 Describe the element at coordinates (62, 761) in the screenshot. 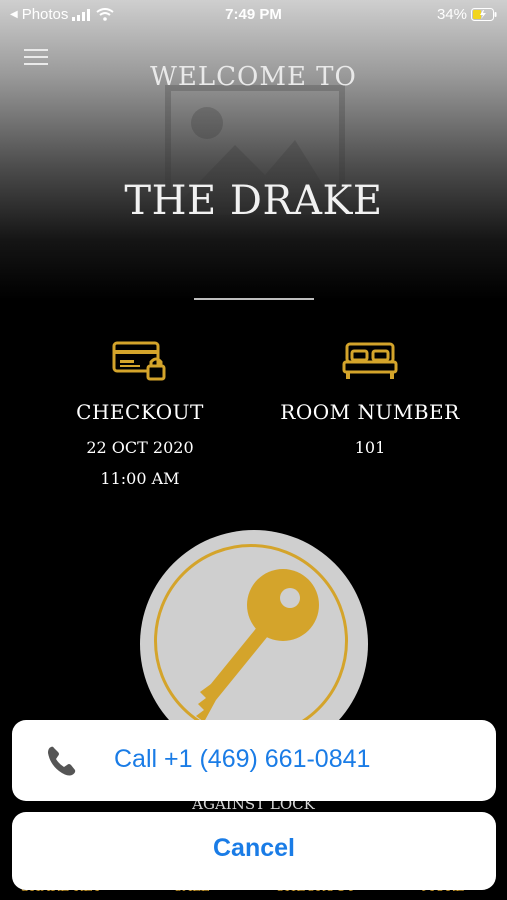

I see `phone-icon` at that location.